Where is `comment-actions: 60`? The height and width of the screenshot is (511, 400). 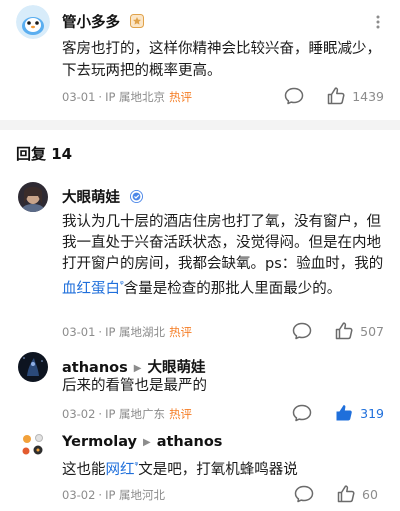
comment-actions: 60 is located at coordinates (339, 494).